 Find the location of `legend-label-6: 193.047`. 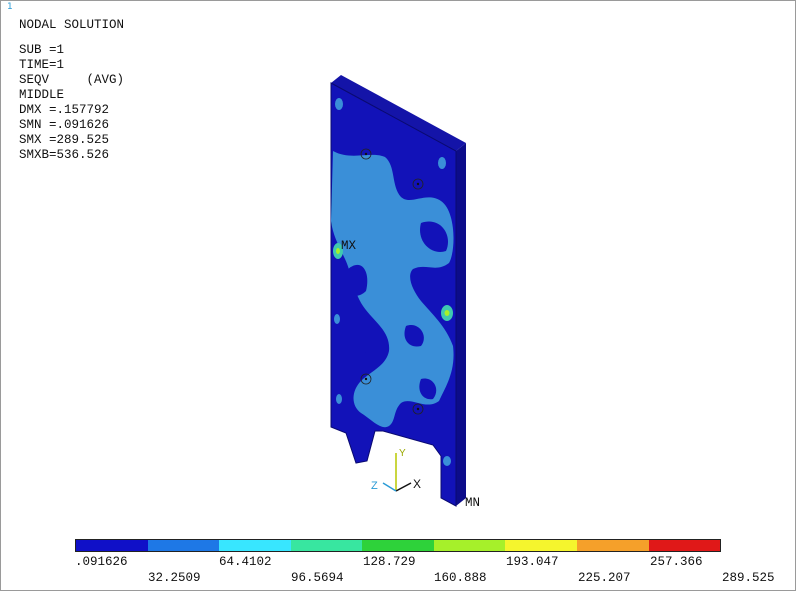

legend-label-6: 193.047 is located at coordinates (532, 562).